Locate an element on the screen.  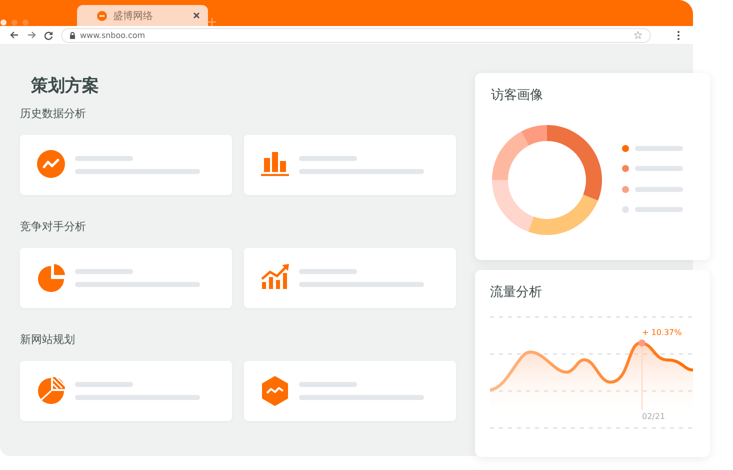
page-title: 策划方案 is located at coordinates (65, 86).